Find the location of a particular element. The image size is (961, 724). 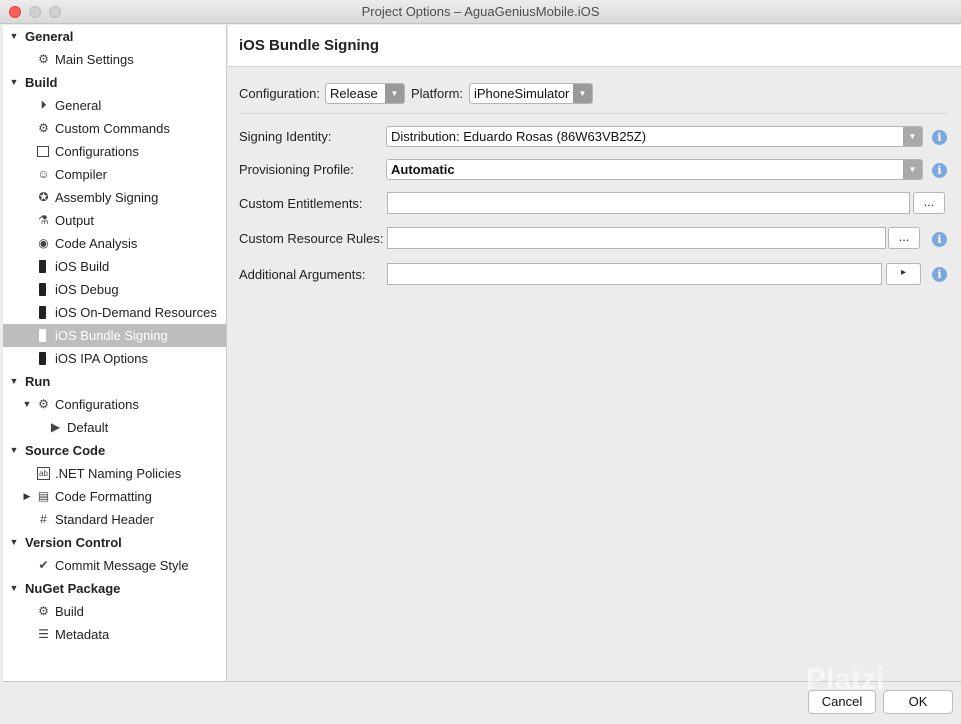

provisioning-profile-label: Provisioning Profile: is located at coordinates (296, 169).